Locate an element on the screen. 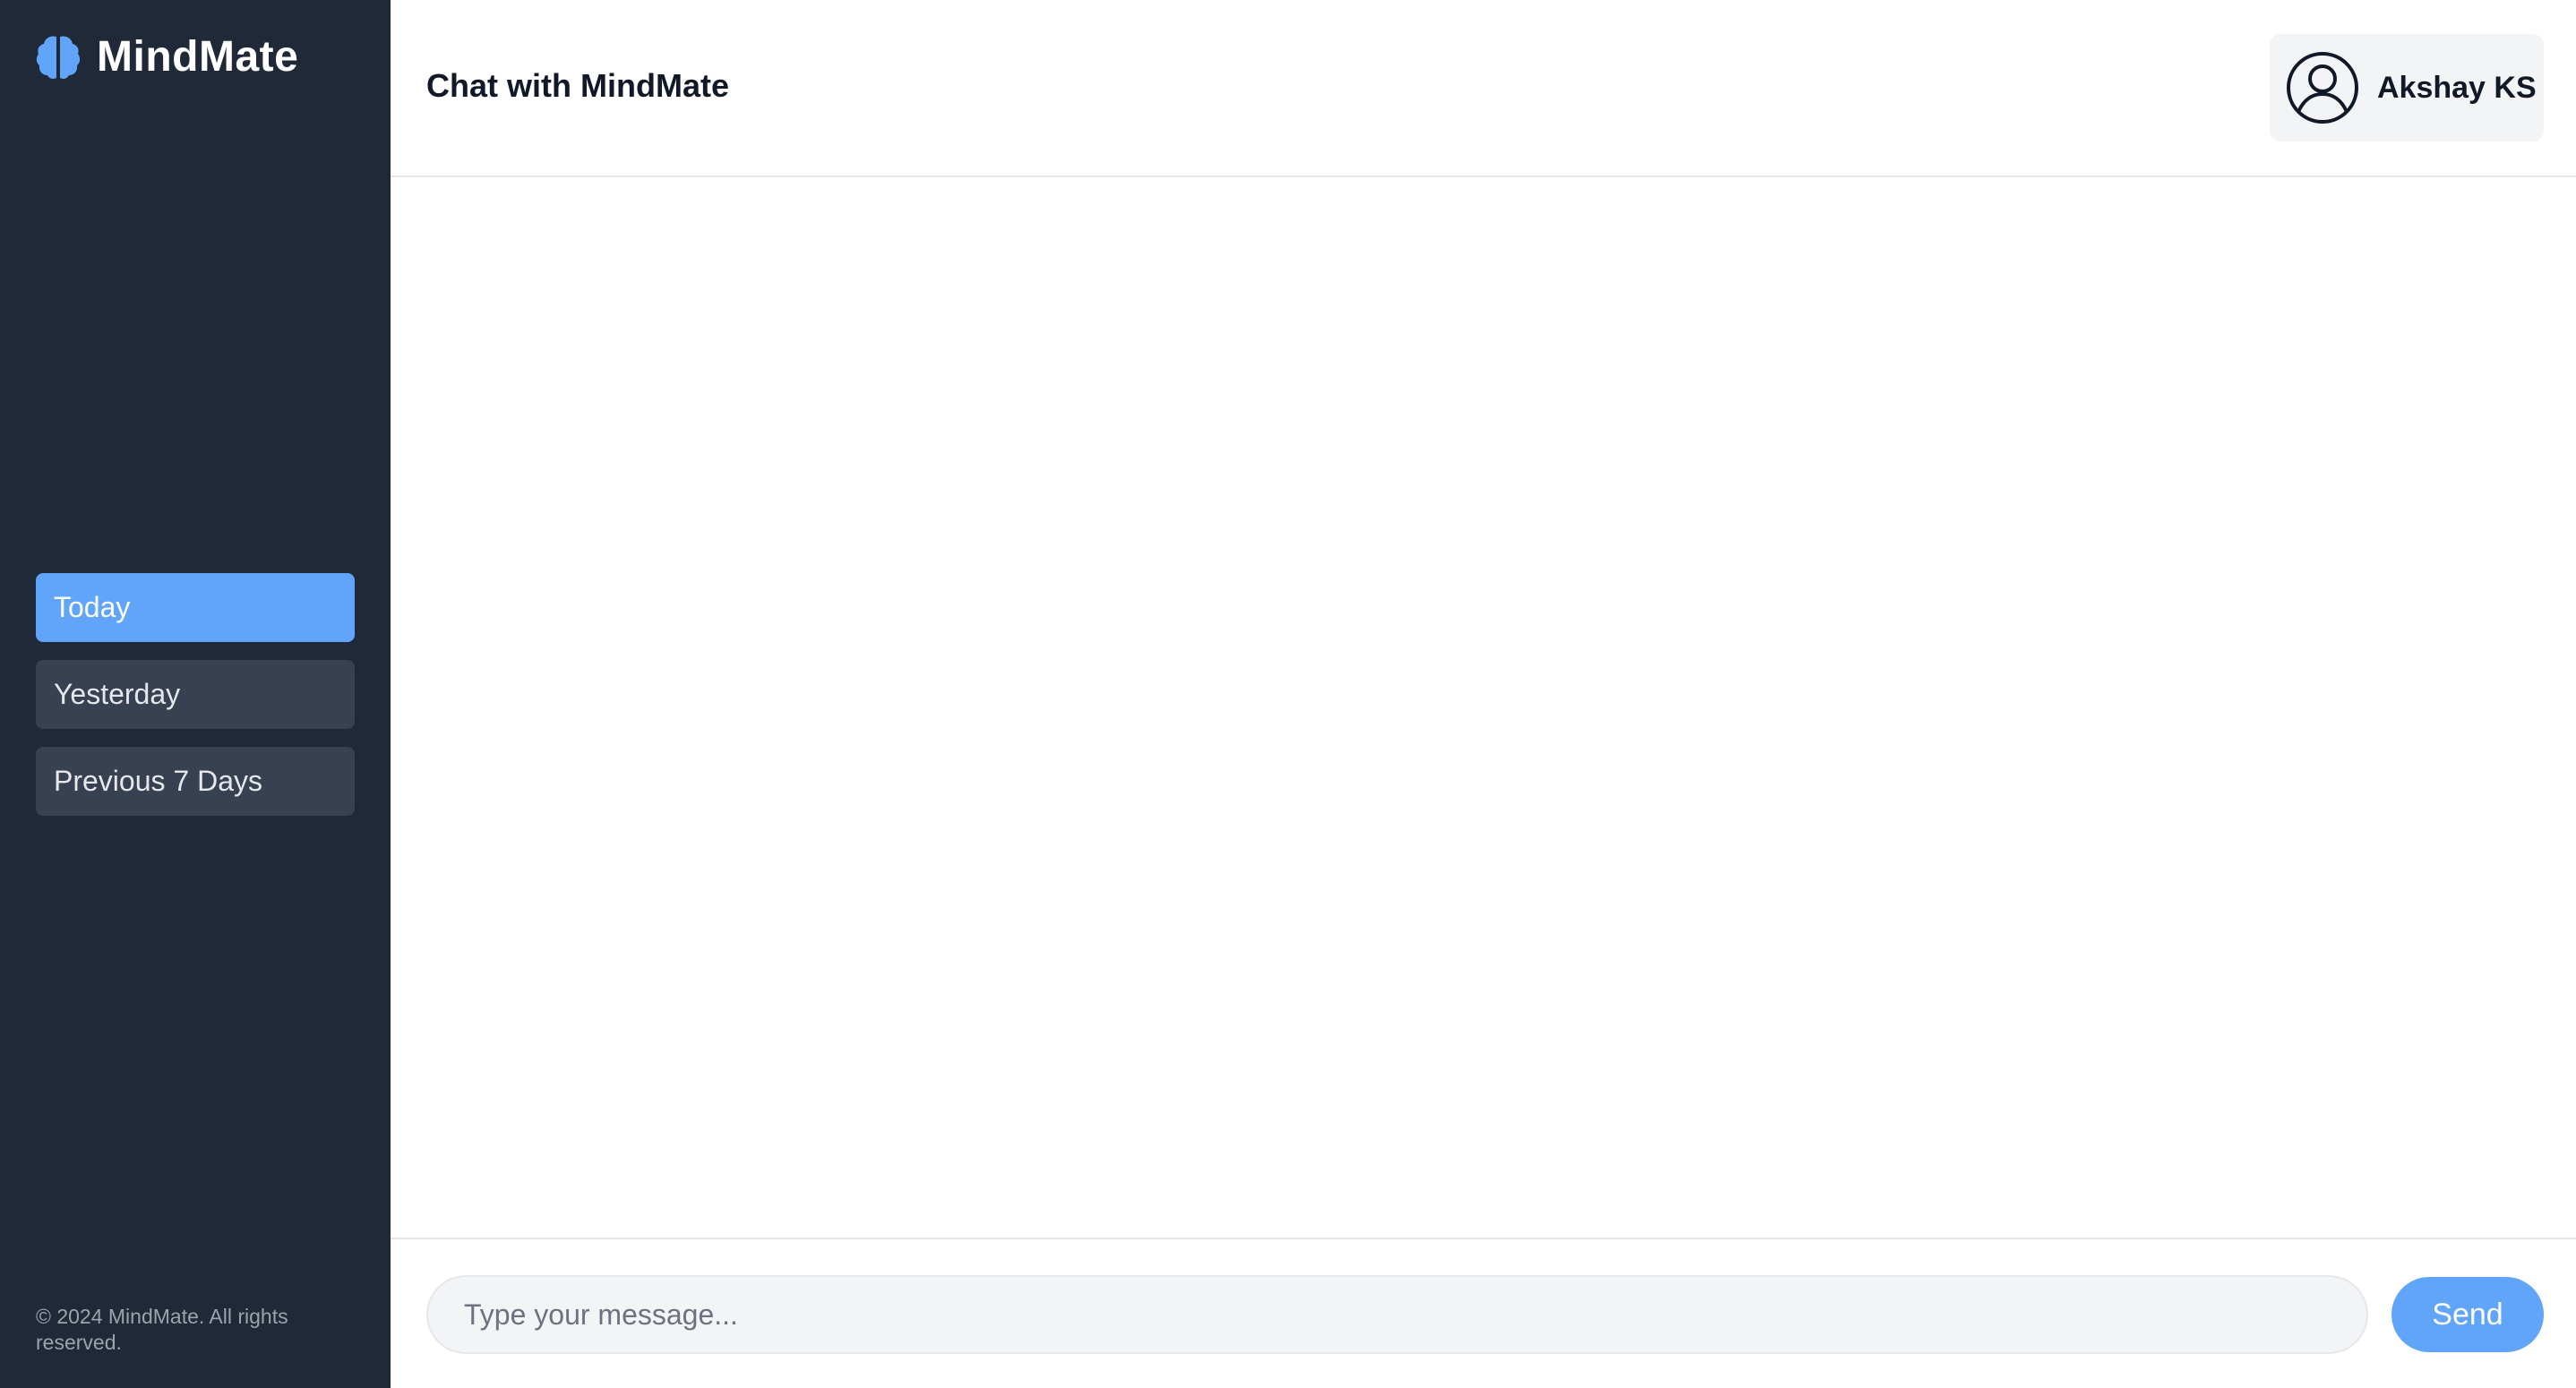 The width and height of the screenshot is (2576, 1388). page-title: Chat with MindMate is located at coordinates (577, 85).